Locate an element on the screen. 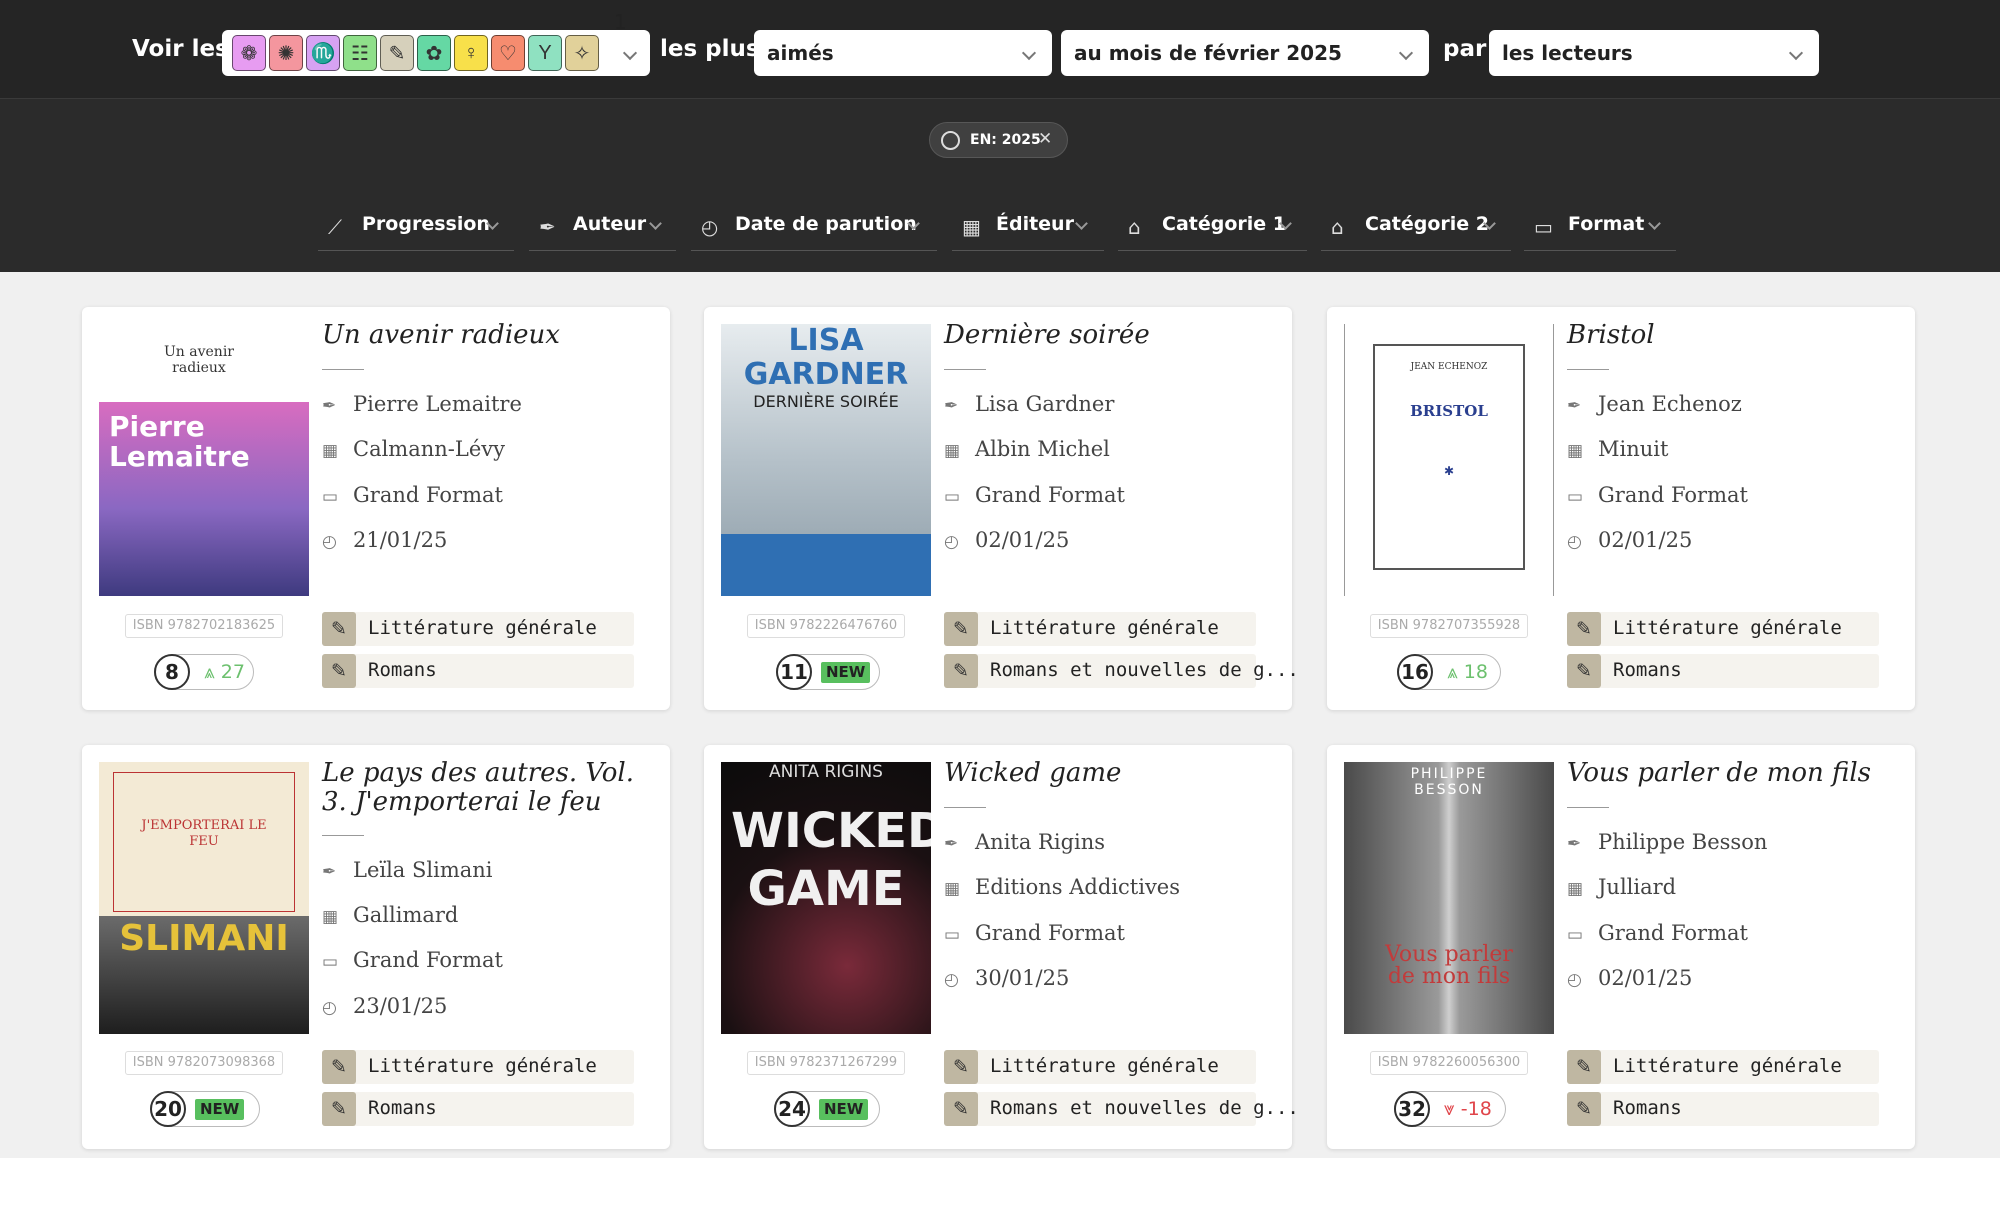 This screenshot has height=1212, width=2000. book-date: ◴ 02/01/25 is located at coordinates (1630, 978).